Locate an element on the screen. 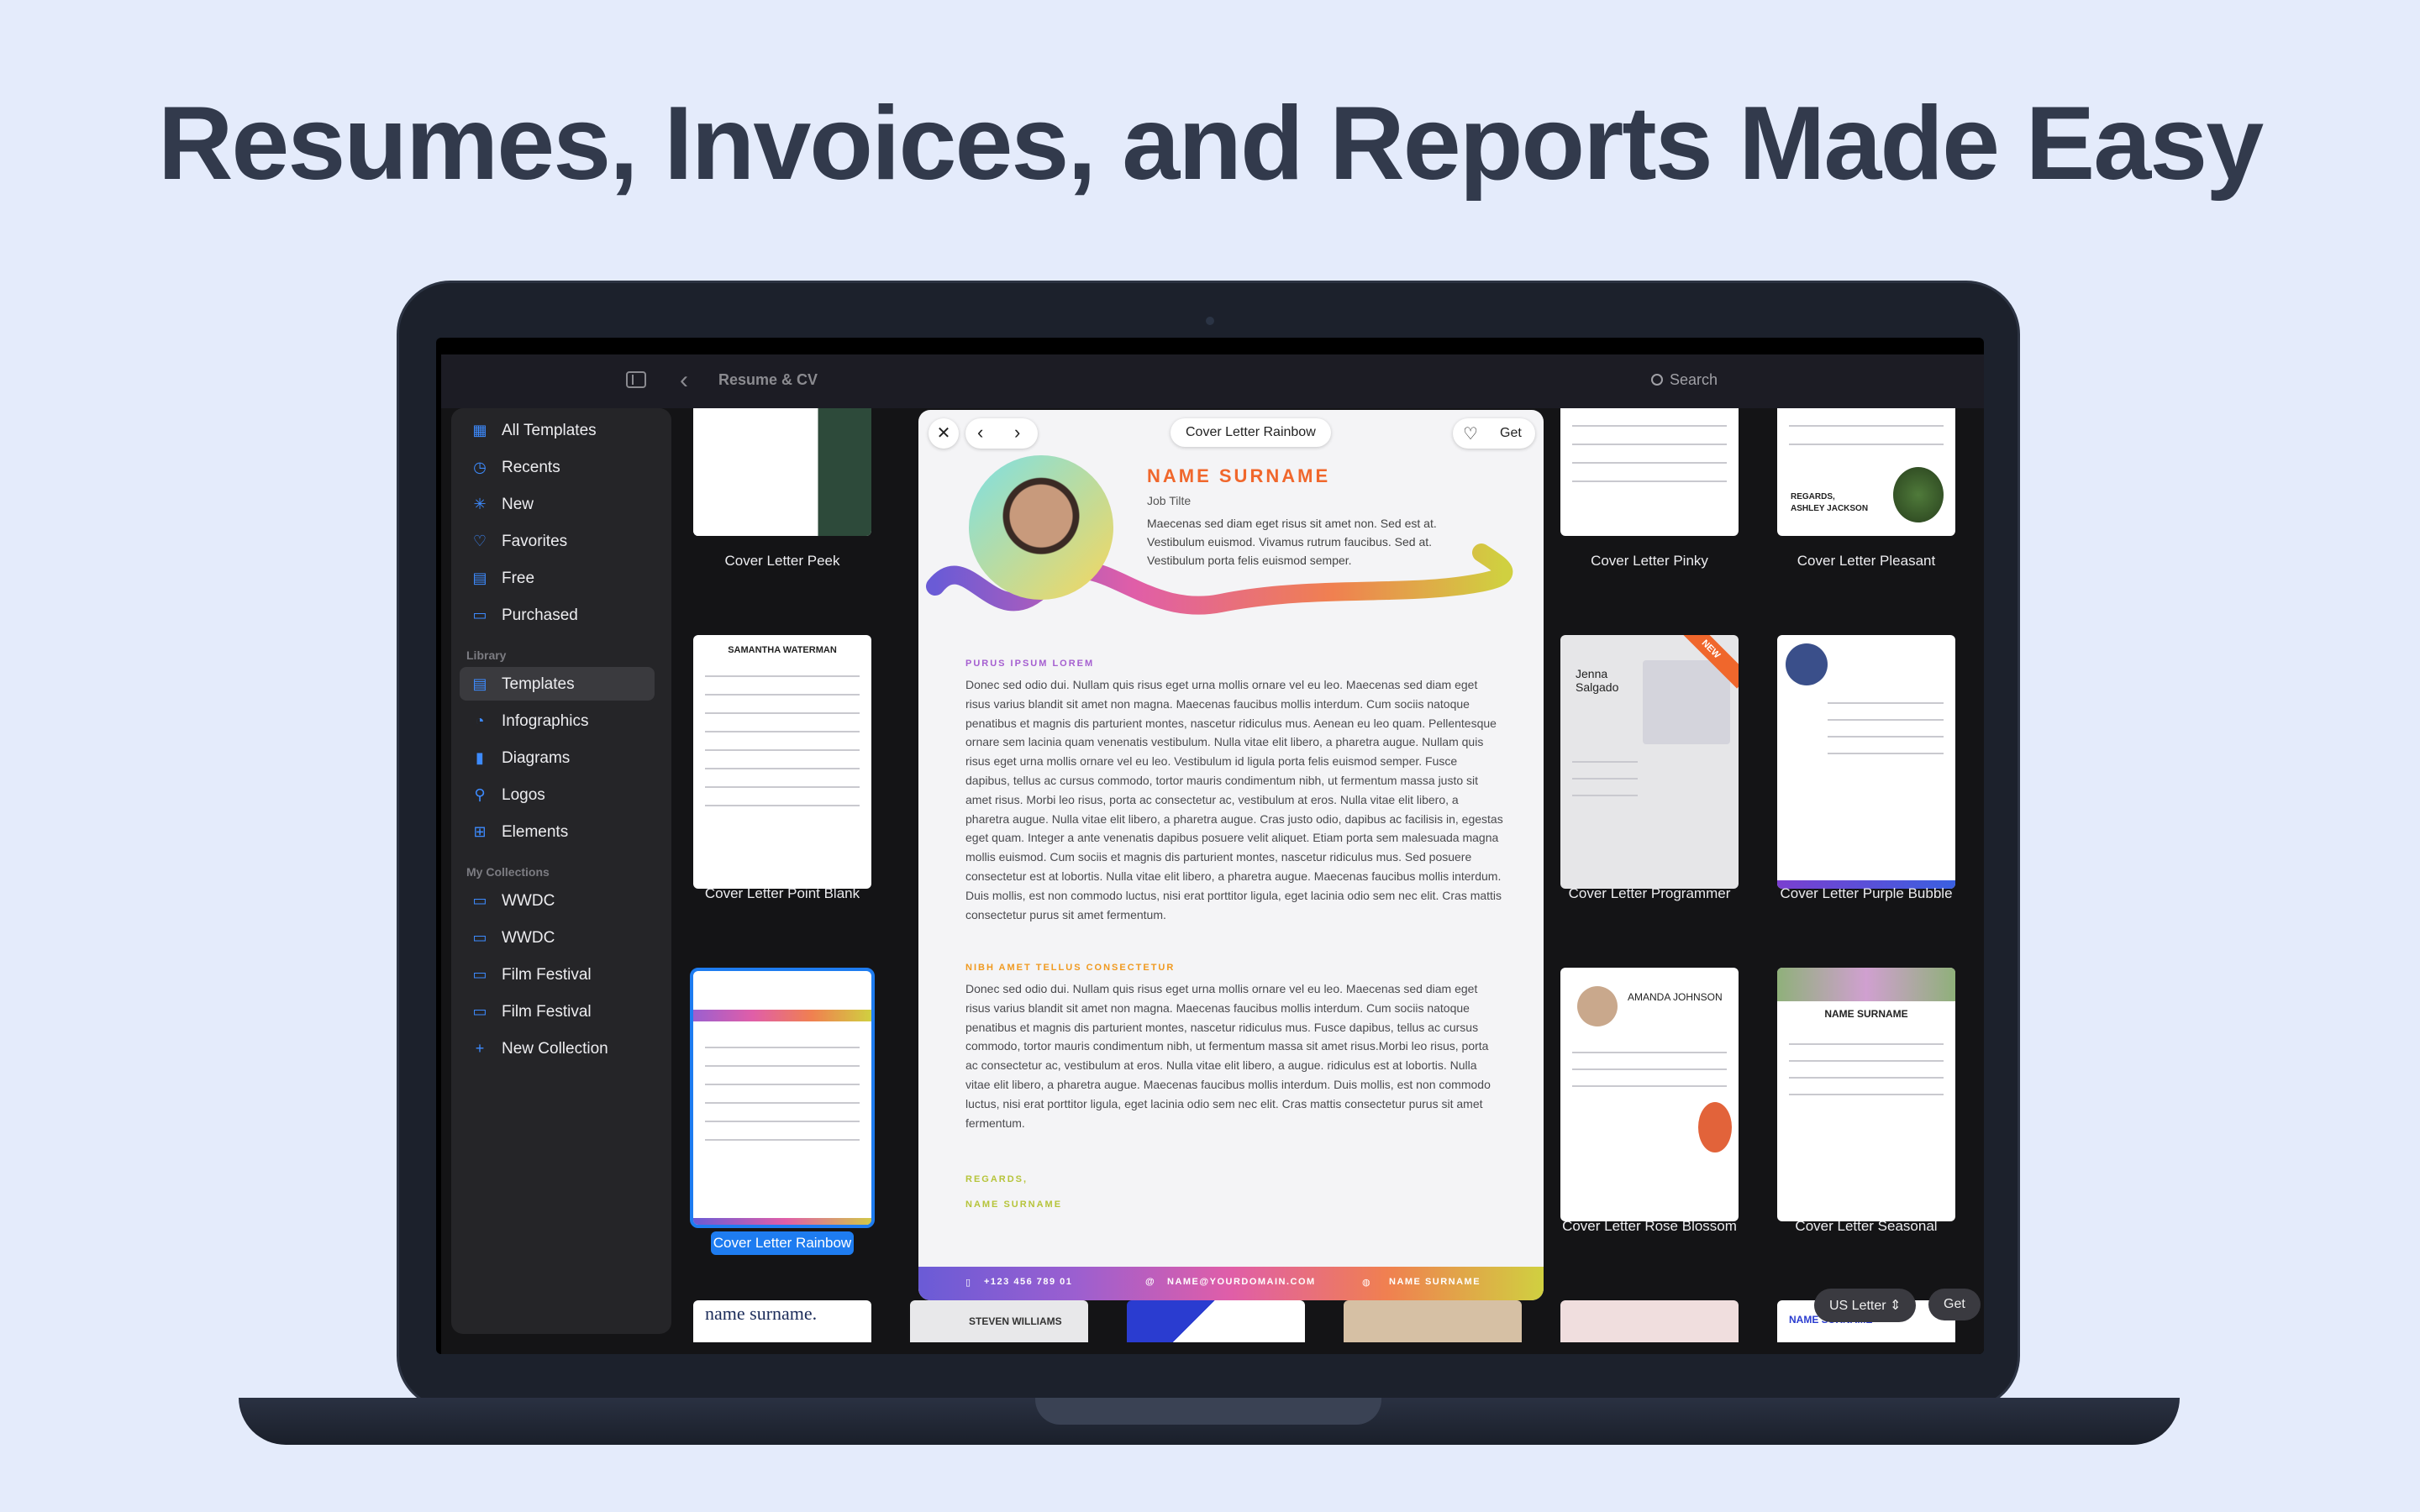  back-chevron-icon: ‹ is located at coordinates (684, 380).